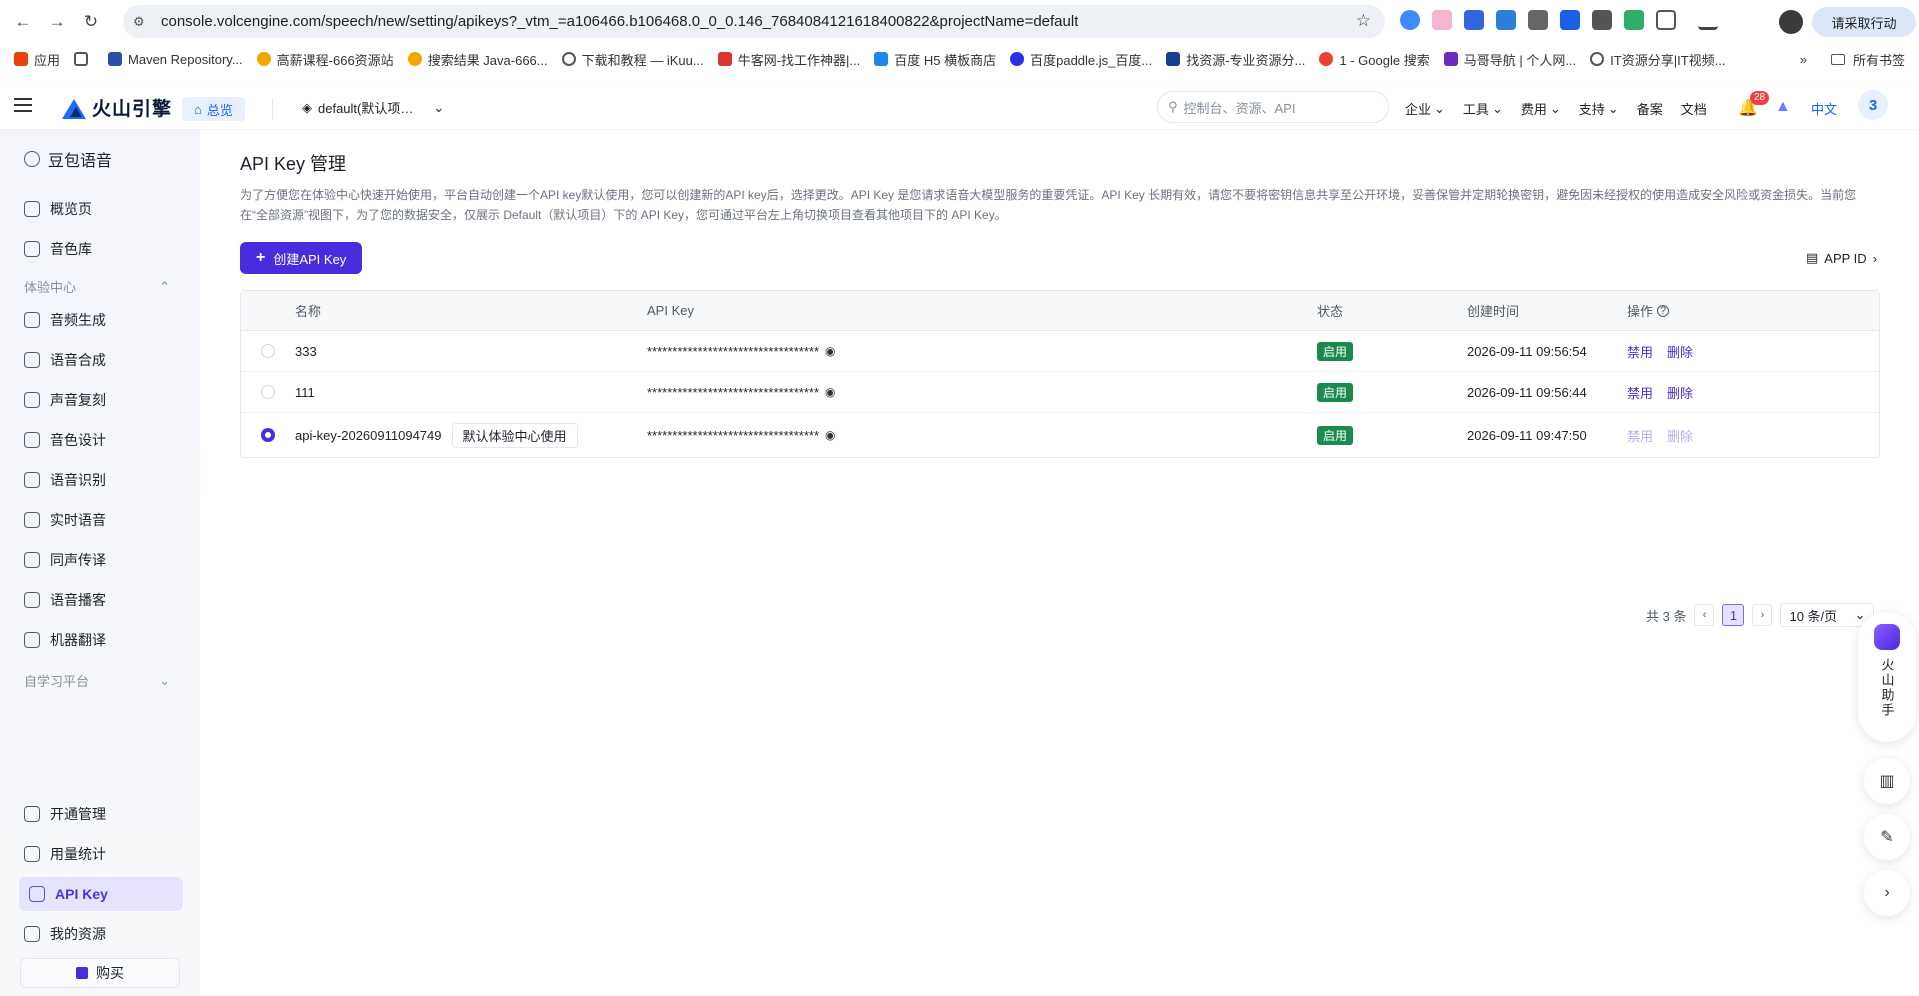 This screenshot has height=996, width=1919. Describe the element at coordinates (68, 159) in the screenshot. I see `sidebar-title: 豆包语音` at that location.